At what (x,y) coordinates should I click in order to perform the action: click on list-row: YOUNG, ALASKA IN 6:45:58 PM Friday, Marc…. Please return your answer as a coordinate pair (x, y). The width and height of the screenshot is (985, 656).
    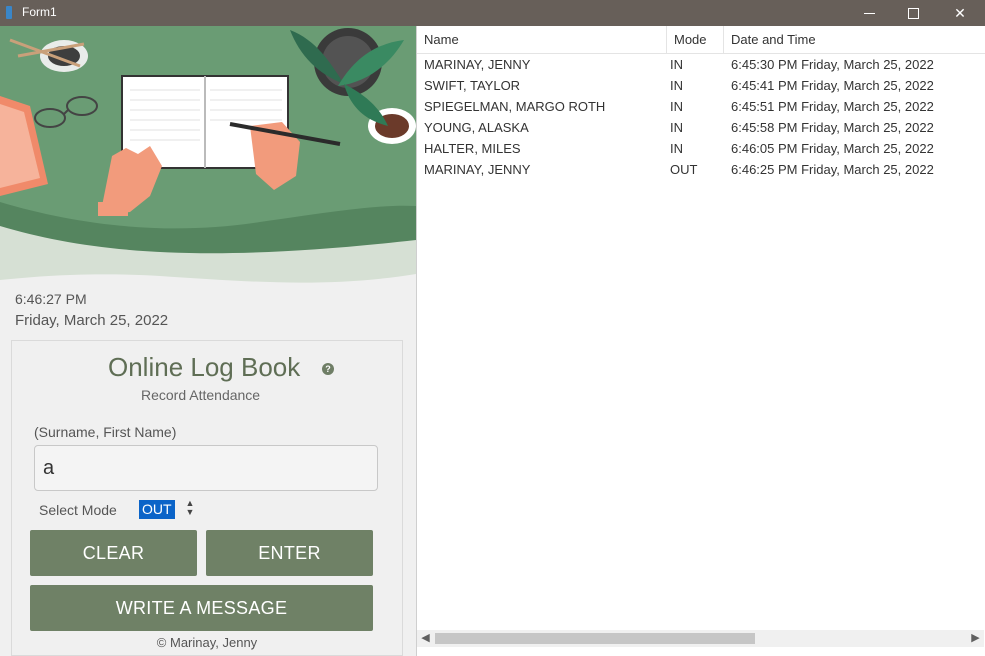
    Looking at the image, I should click on (701, 127).